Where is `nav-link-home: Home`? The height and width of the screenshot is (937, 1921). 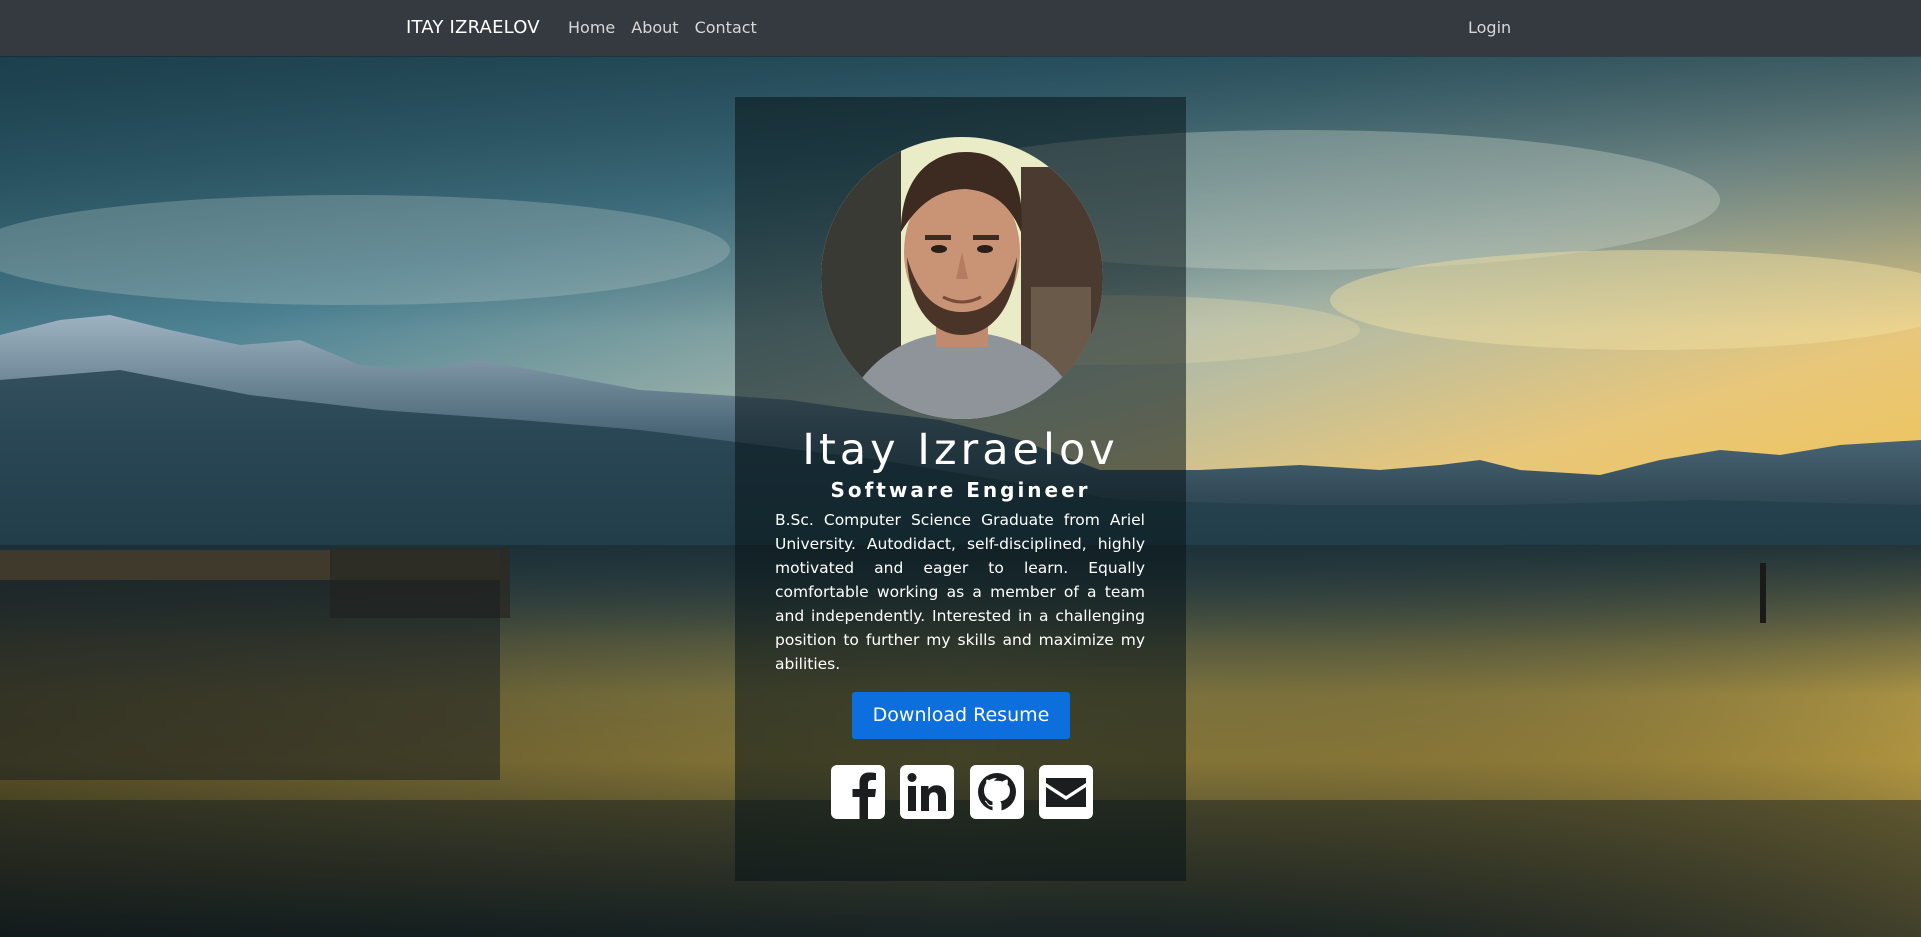
nav-link-home: Home is located at coordinates (591, 28).